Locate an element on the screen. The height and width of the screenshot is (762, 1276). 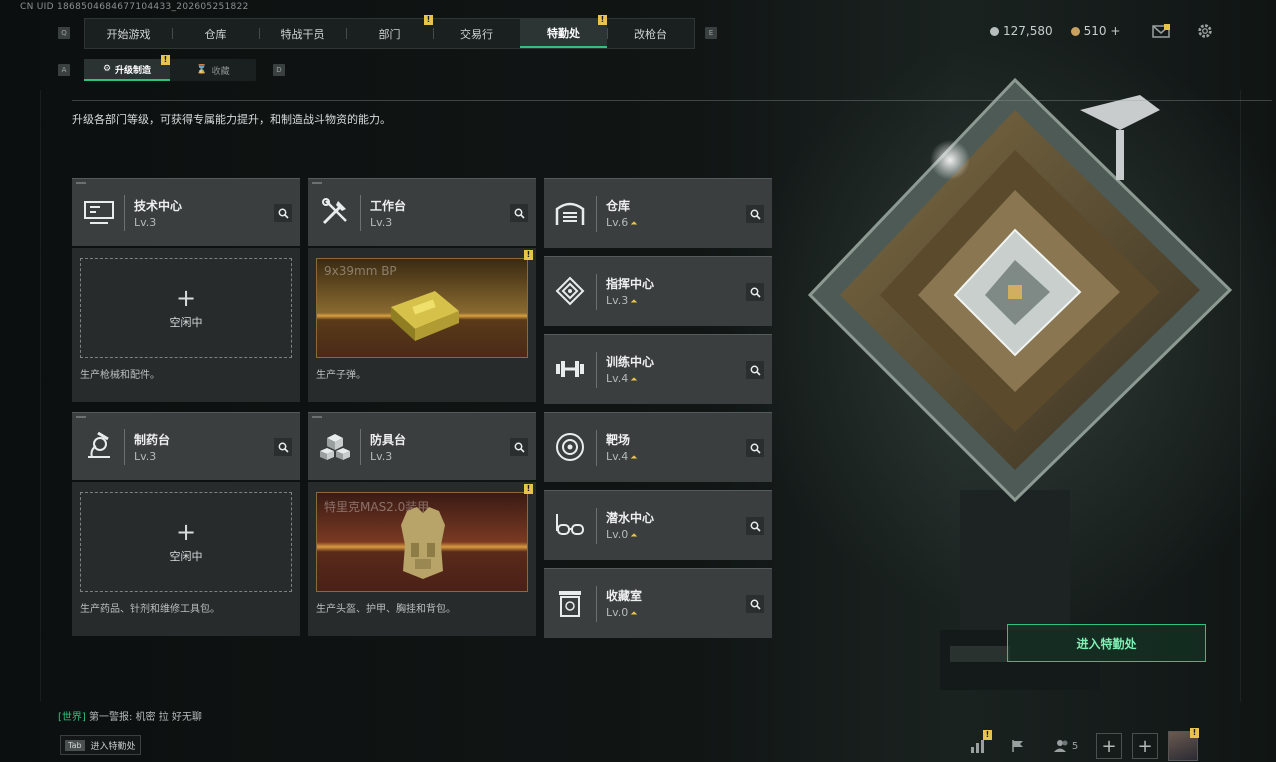
silver-coin-icon is located at coordinates (994, 31).